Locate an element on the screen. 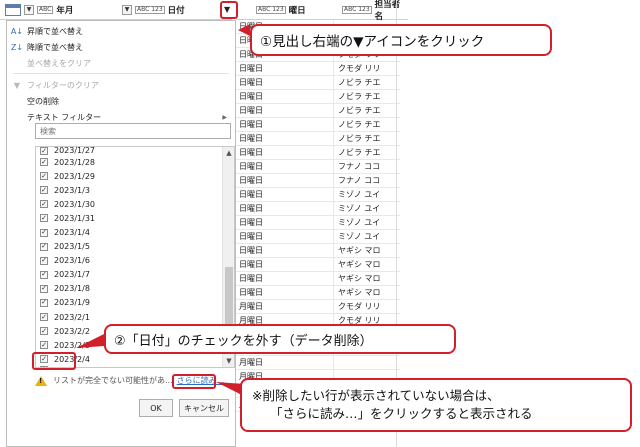 This screenshot has height=447, width=640. callout-1: ①見出し右端の▼アイコンをクリック is located at coordinates (401, 40).